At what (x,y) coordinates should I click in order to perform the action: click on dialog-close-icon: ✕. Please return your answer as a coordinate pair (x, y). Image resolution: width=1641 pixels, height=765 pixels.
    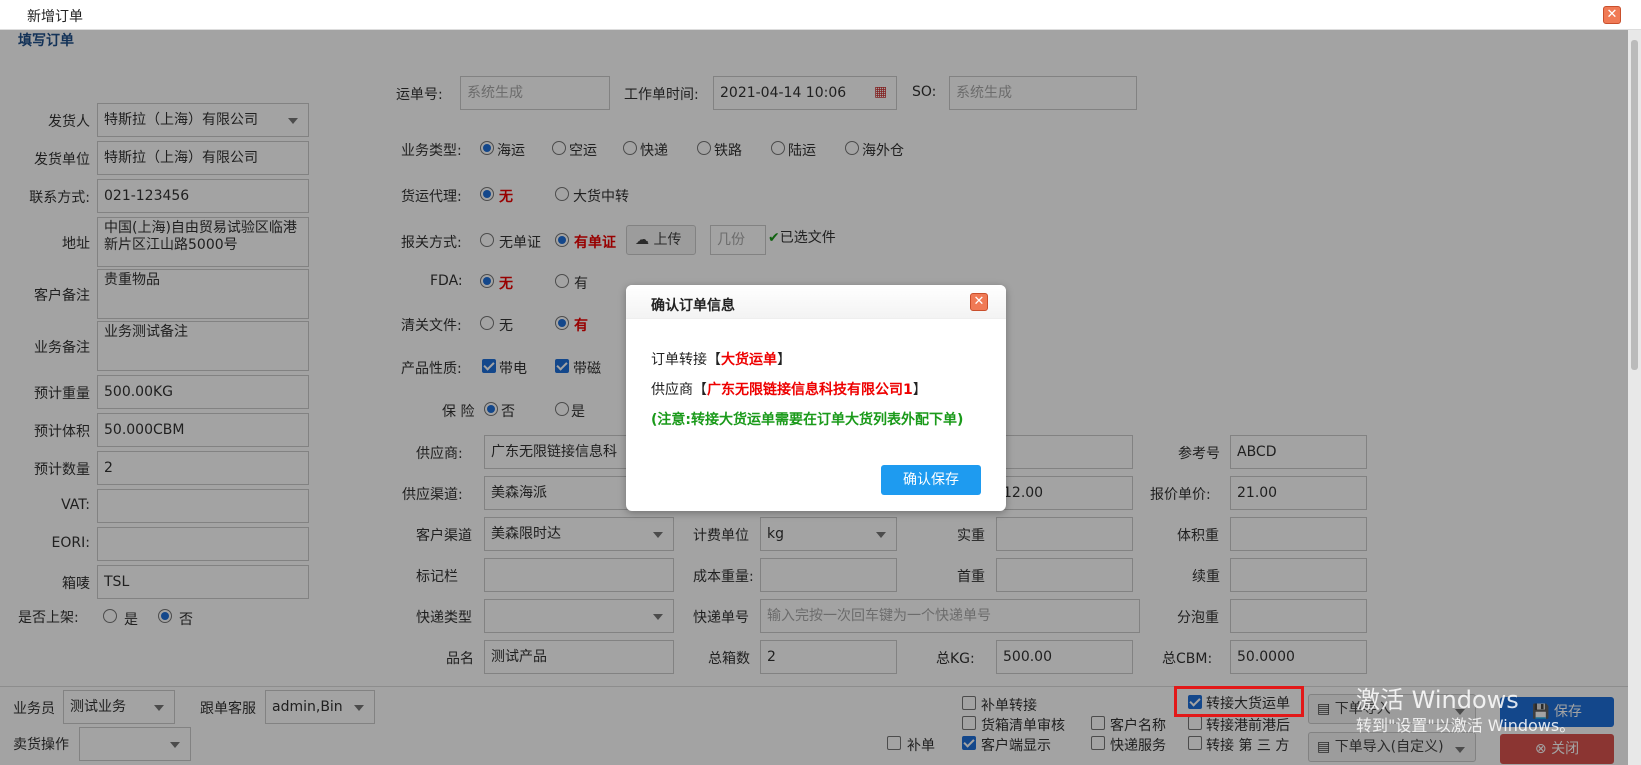
    Looking at the image, I should click on (979, 302).